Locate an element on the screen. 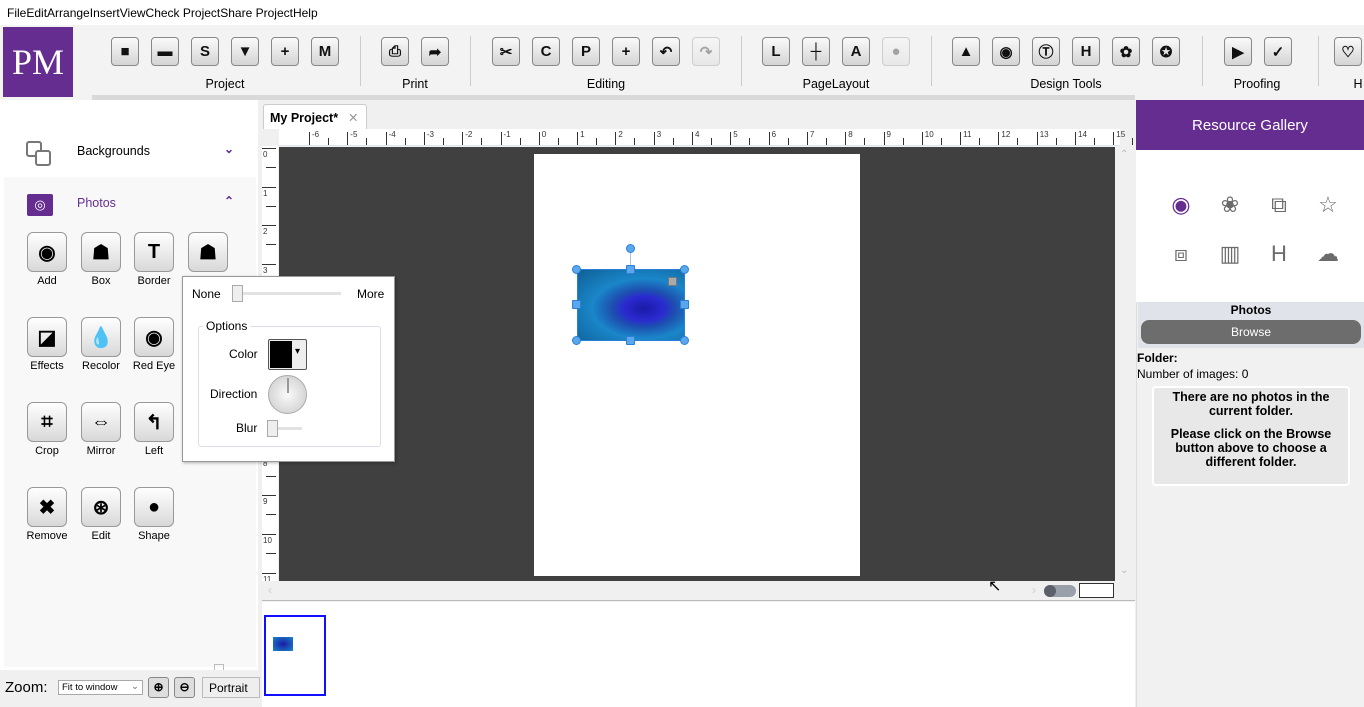 This screenshot has height=707, width=1364. undo-button: ↶ is located at coordinates (666, 51).